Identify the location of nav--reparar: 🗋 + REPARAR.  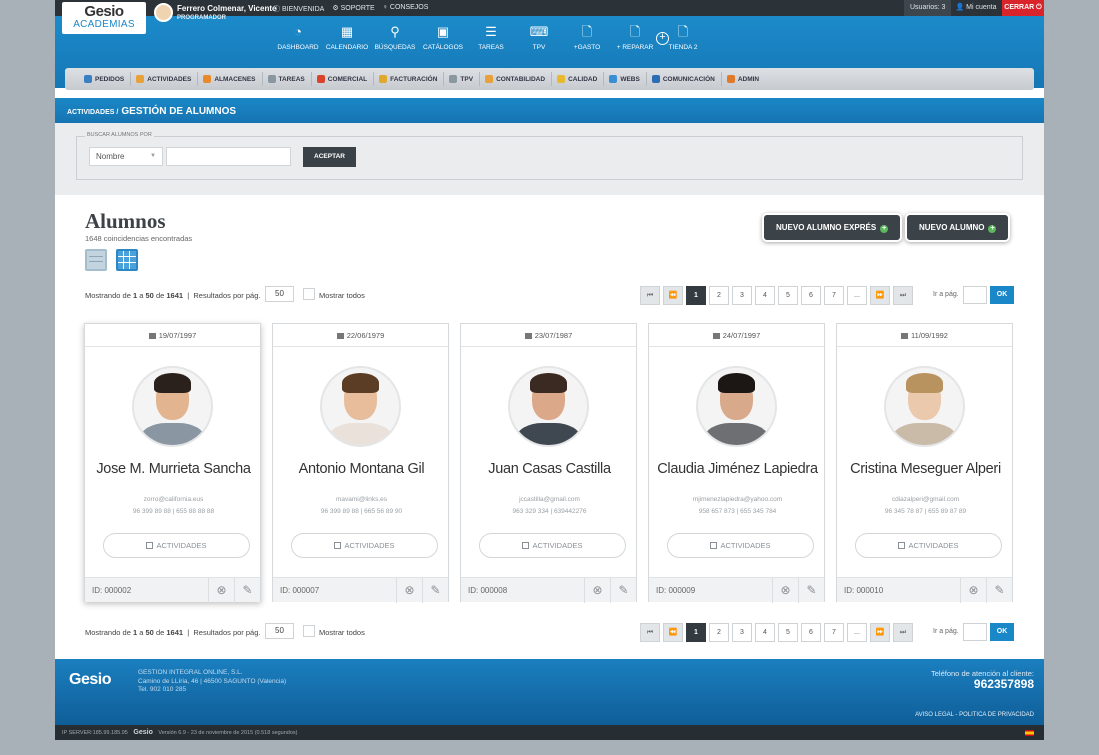
(635, 37).